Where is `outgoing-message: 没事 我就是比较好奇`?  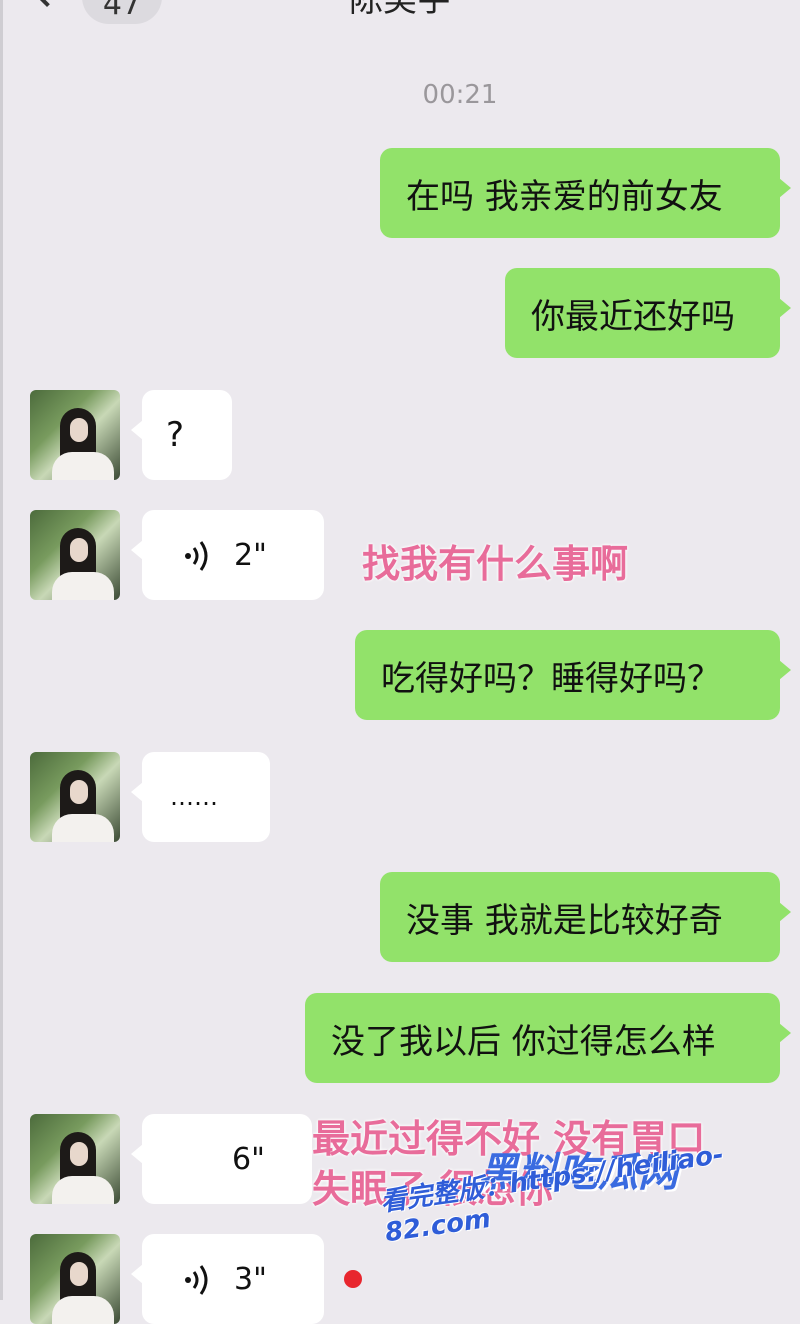
outgoing-message: 没事 我就是比较好奇 is located at coordinates (585, 917).